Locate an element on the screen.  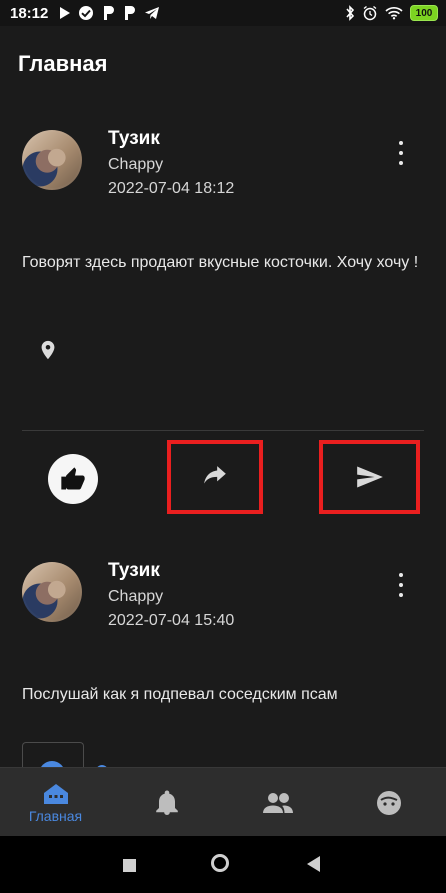
status-right: 100 is located at coordinates (391, 13).